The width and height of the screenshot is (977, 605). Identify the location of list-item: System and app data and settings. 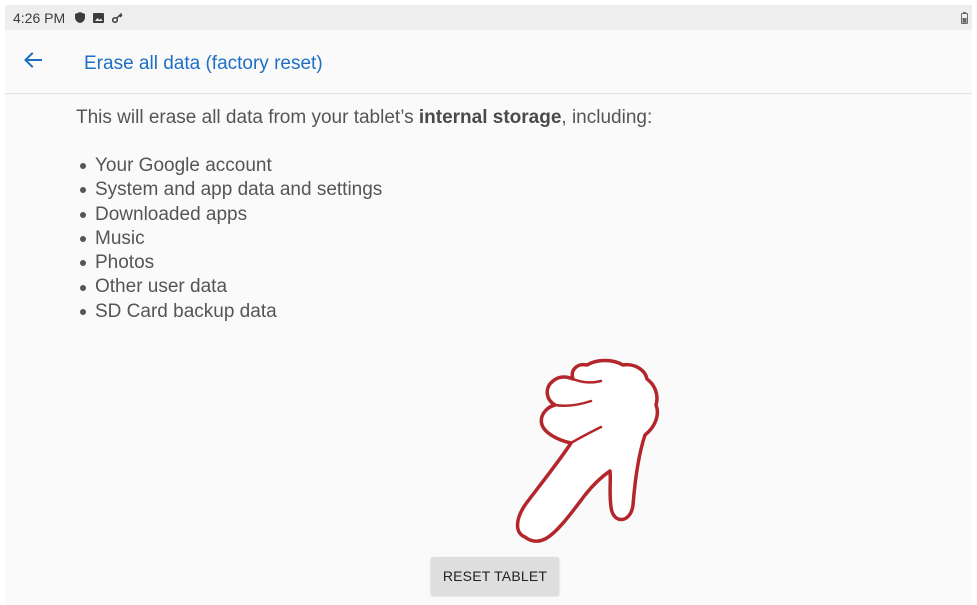
(364, 190).